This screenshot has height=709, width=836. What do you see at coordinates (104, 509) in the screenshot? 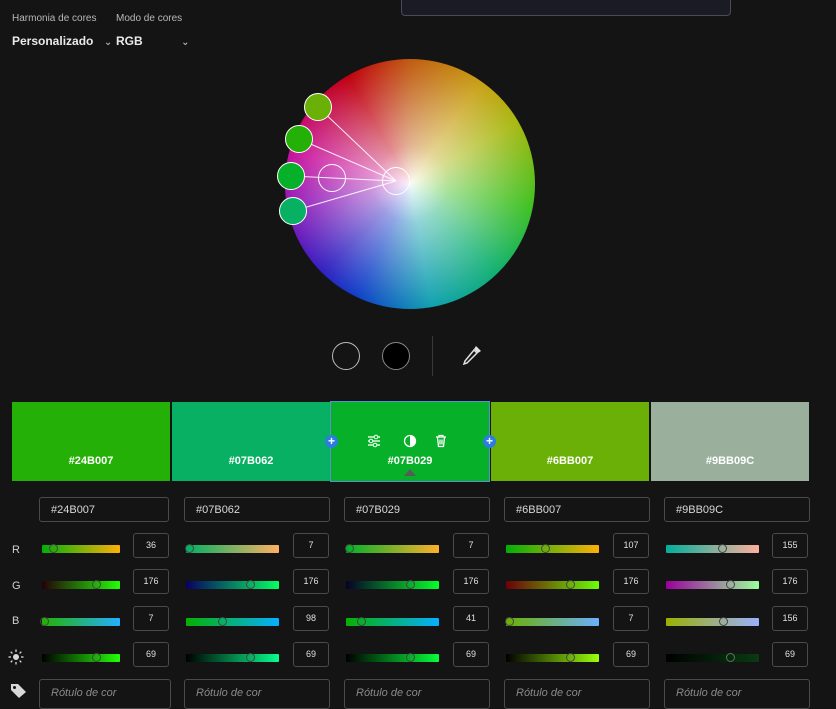
I see `hex-input-1: #24B007` at bounding box center [104, 509].